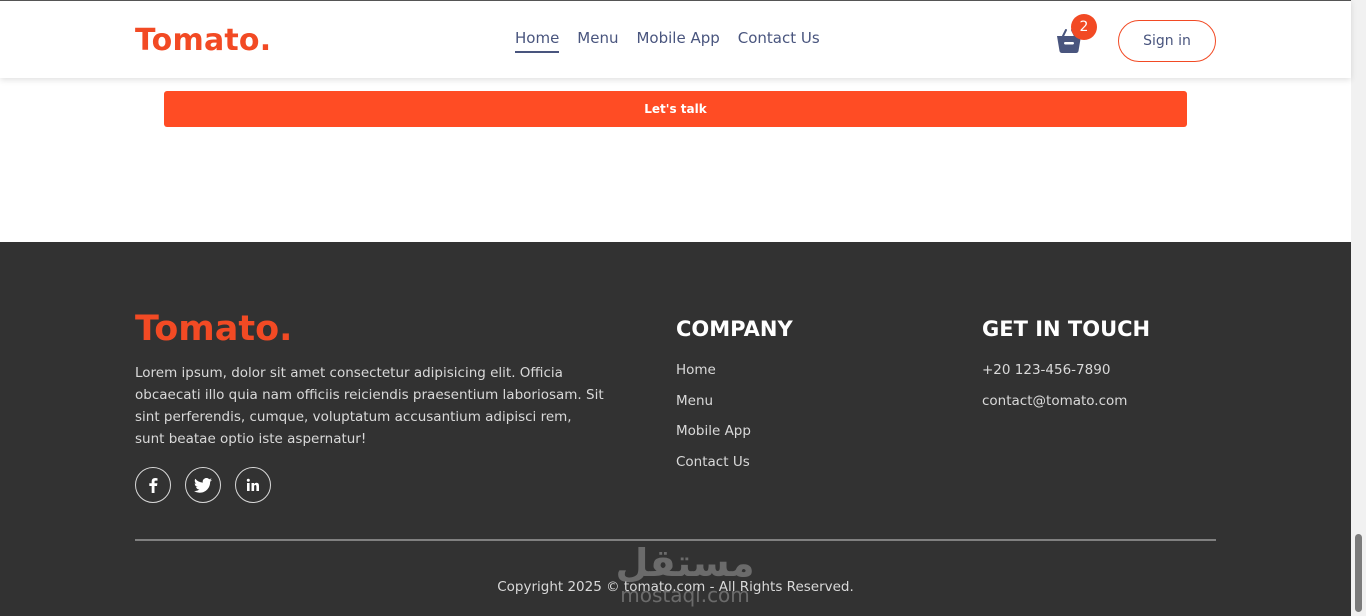 The width and height of the screenshot is (1366, 616). I want to click on get-in-touch-heading: GET IN TOUCH, so click(1066, 329).